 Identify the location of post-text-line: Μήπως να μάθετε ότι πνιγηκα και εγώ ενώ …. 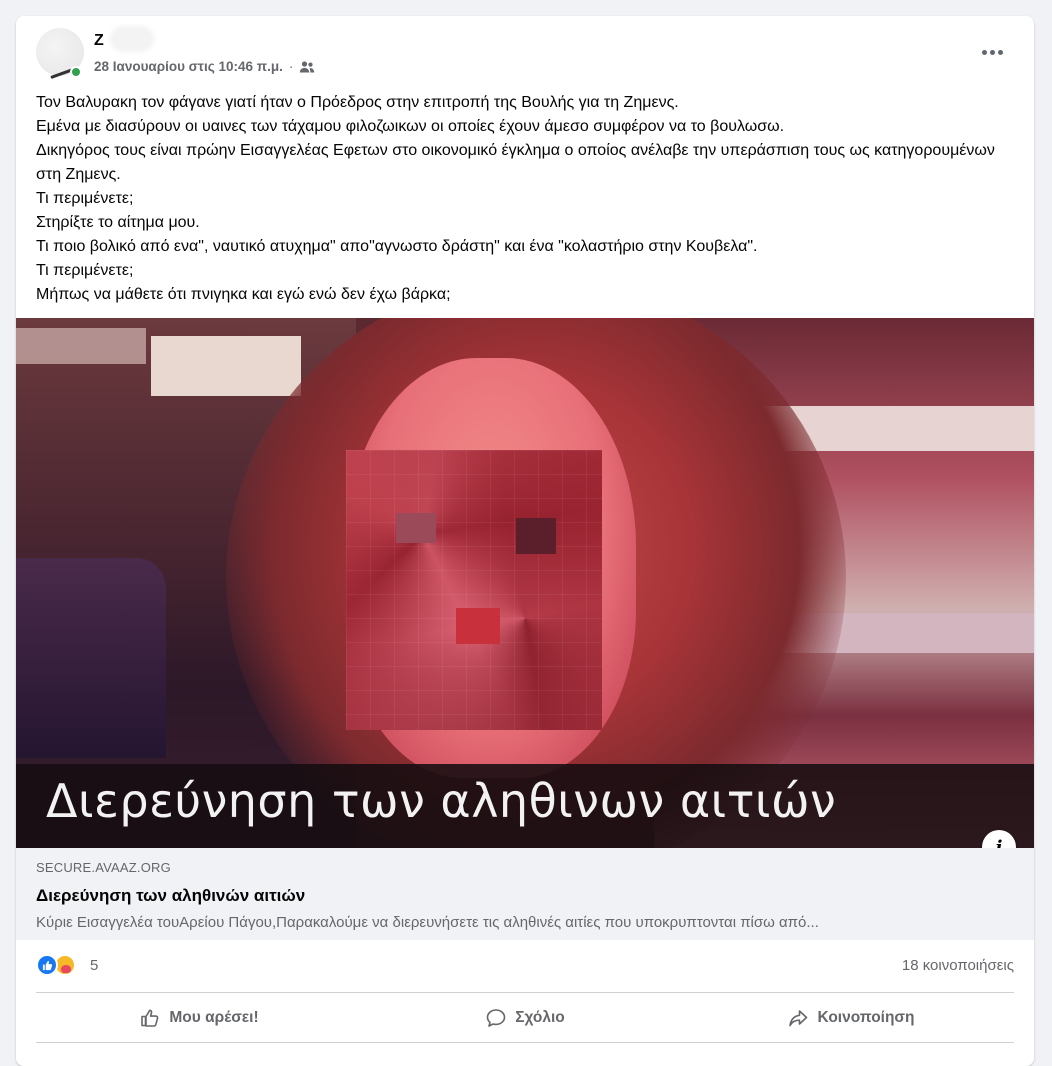
(243, 294).